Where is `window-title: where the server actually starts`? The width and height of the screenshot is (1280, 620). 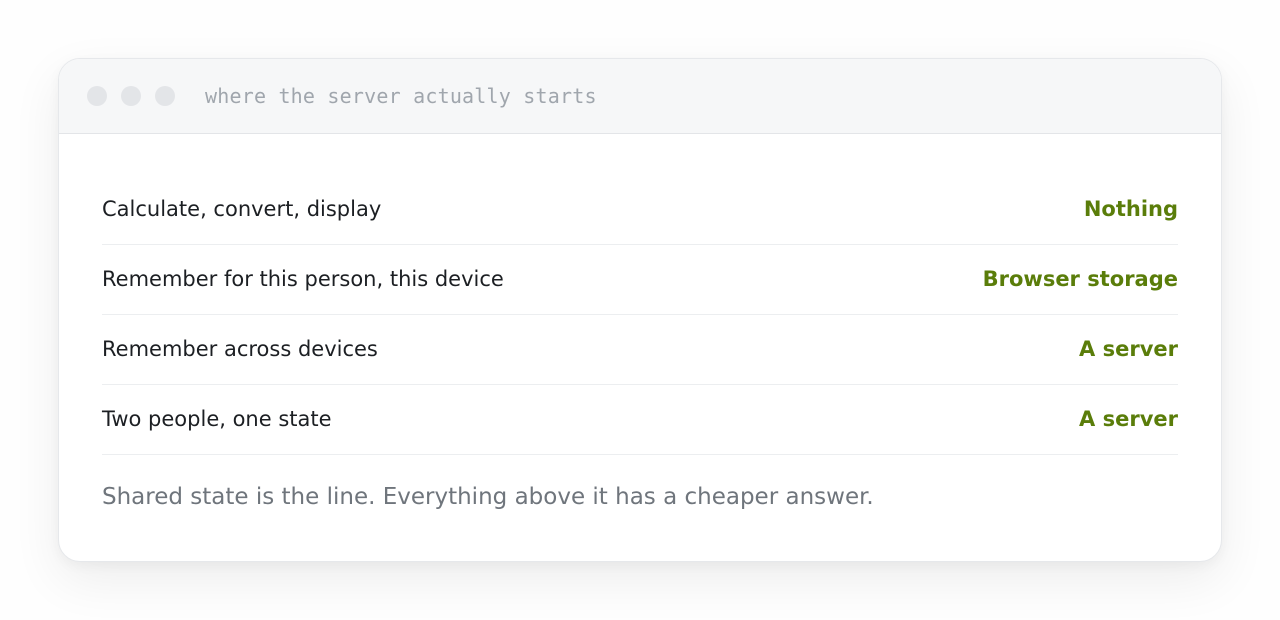 window-title: where the server actually starts is located at coordinates (401, 96).